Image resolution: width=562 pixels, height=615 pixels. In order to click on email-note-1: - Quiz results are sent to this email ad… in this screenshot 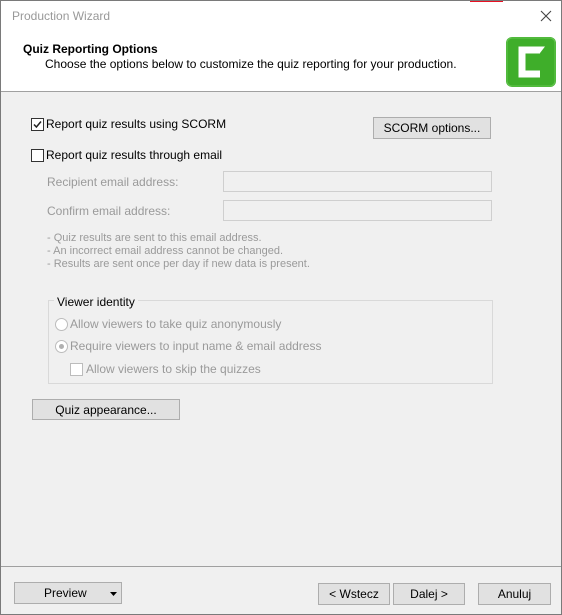, I will do `click(154, 238)`.